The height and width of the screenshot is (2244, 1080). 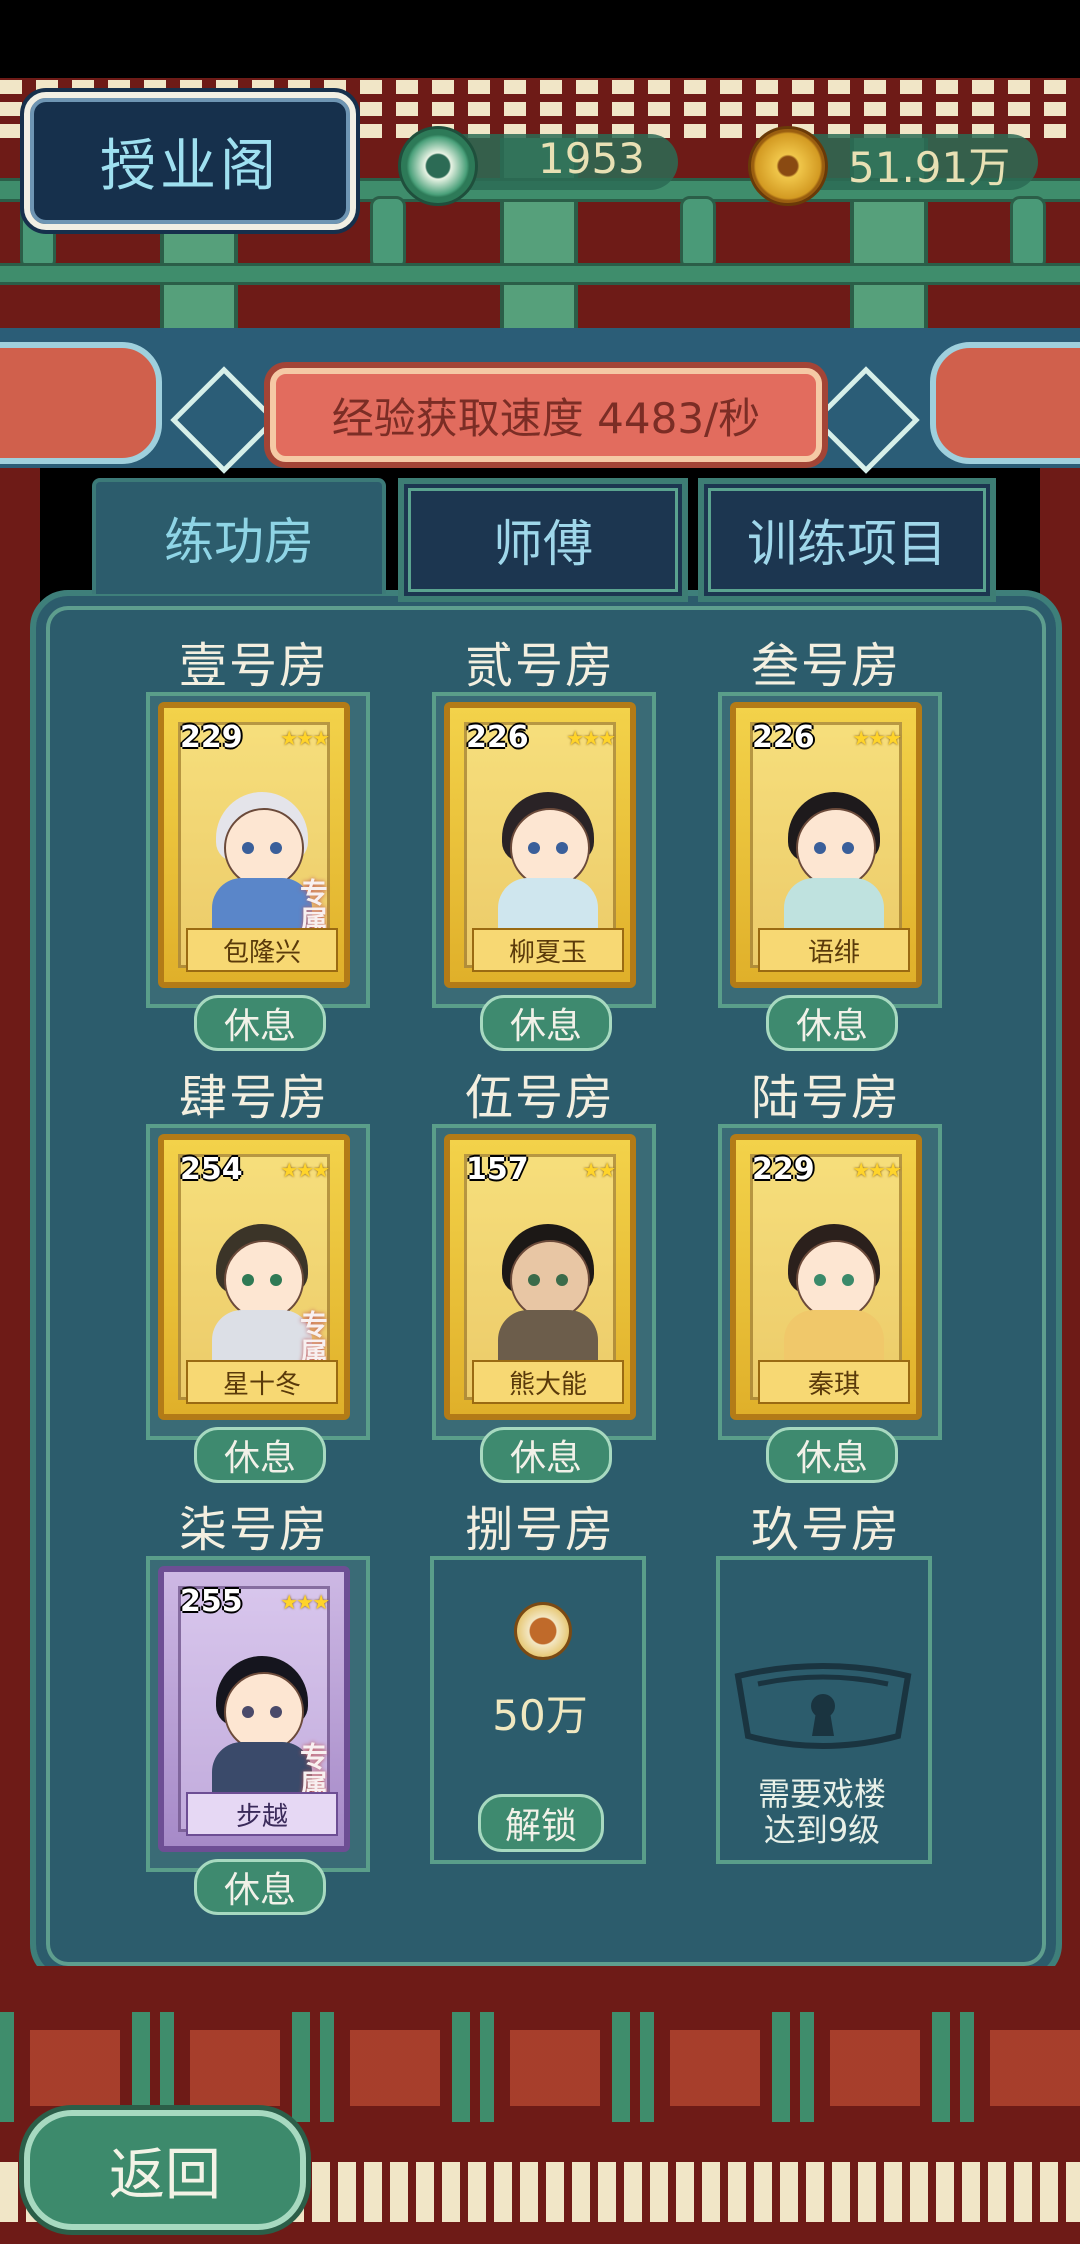 I want to click on hero-level: 229, so click(x=211, y=737).